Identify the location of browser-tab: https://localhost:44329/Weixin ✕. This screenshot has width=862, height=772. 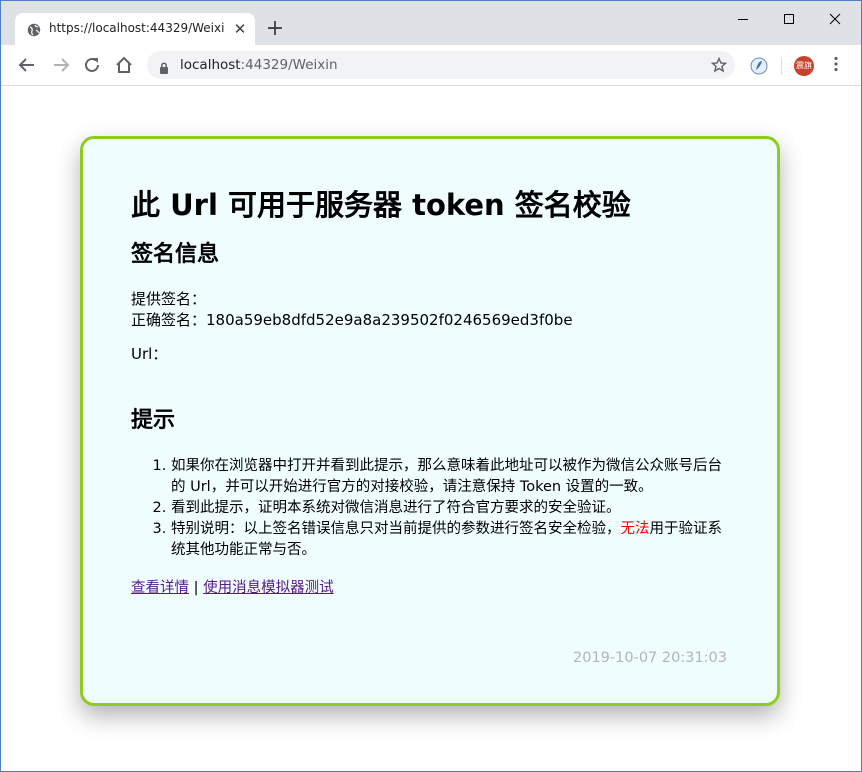
(135, 29).